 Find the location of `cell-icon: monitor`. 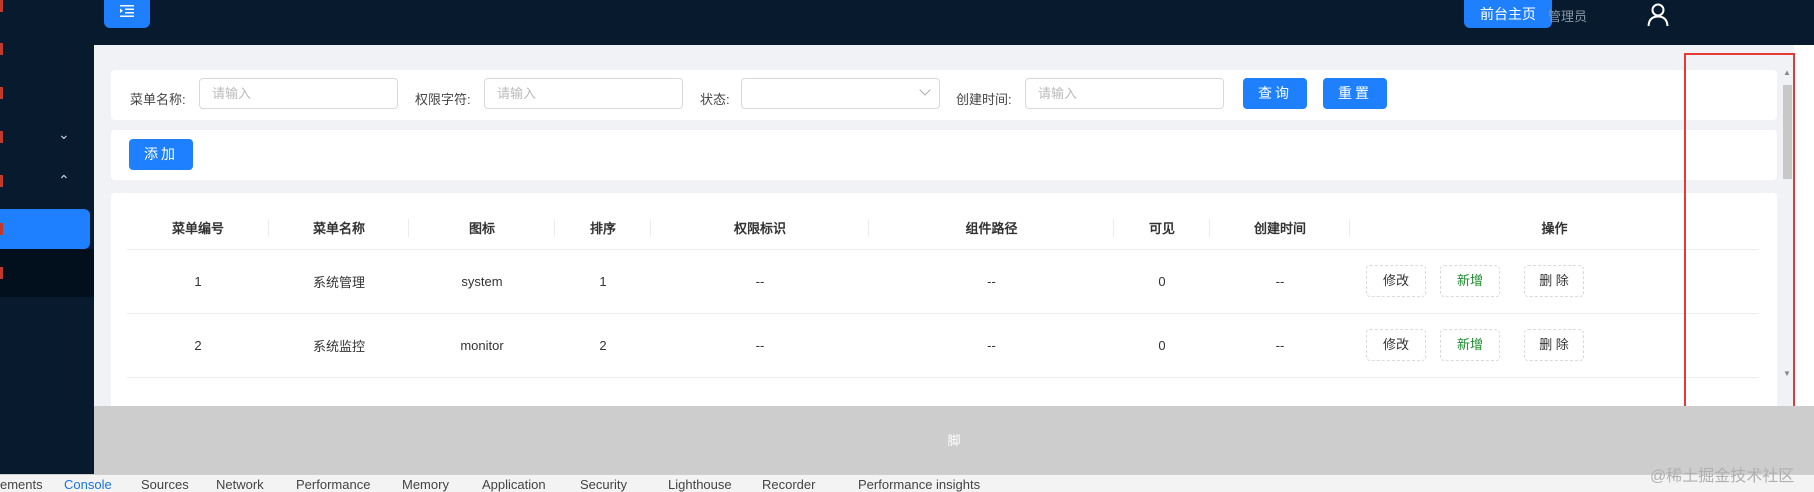

cell-icon: monitor is located at coordinates (482, 345).